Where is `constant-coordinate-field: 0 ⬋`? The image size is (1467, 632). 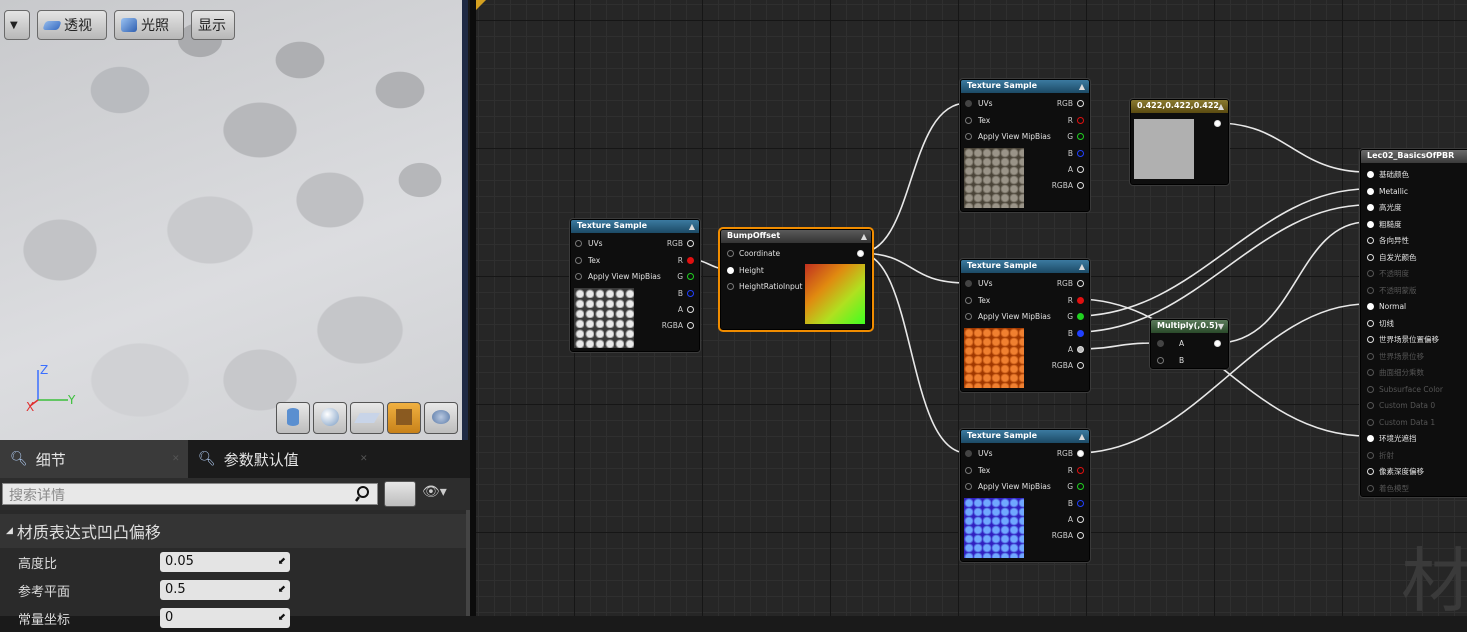 constant-coordinate-field: 0 ⬋ is located at coordinates (225, 618).